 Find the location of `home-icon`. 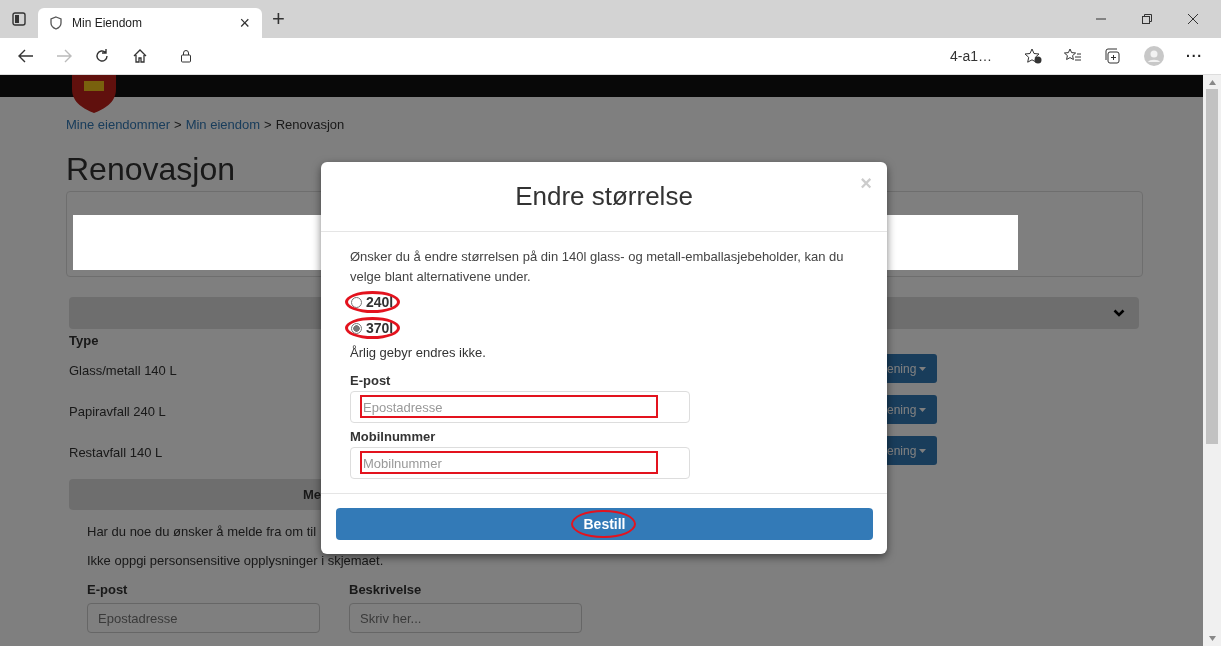

home-icon is located at coordinates (140, 56).